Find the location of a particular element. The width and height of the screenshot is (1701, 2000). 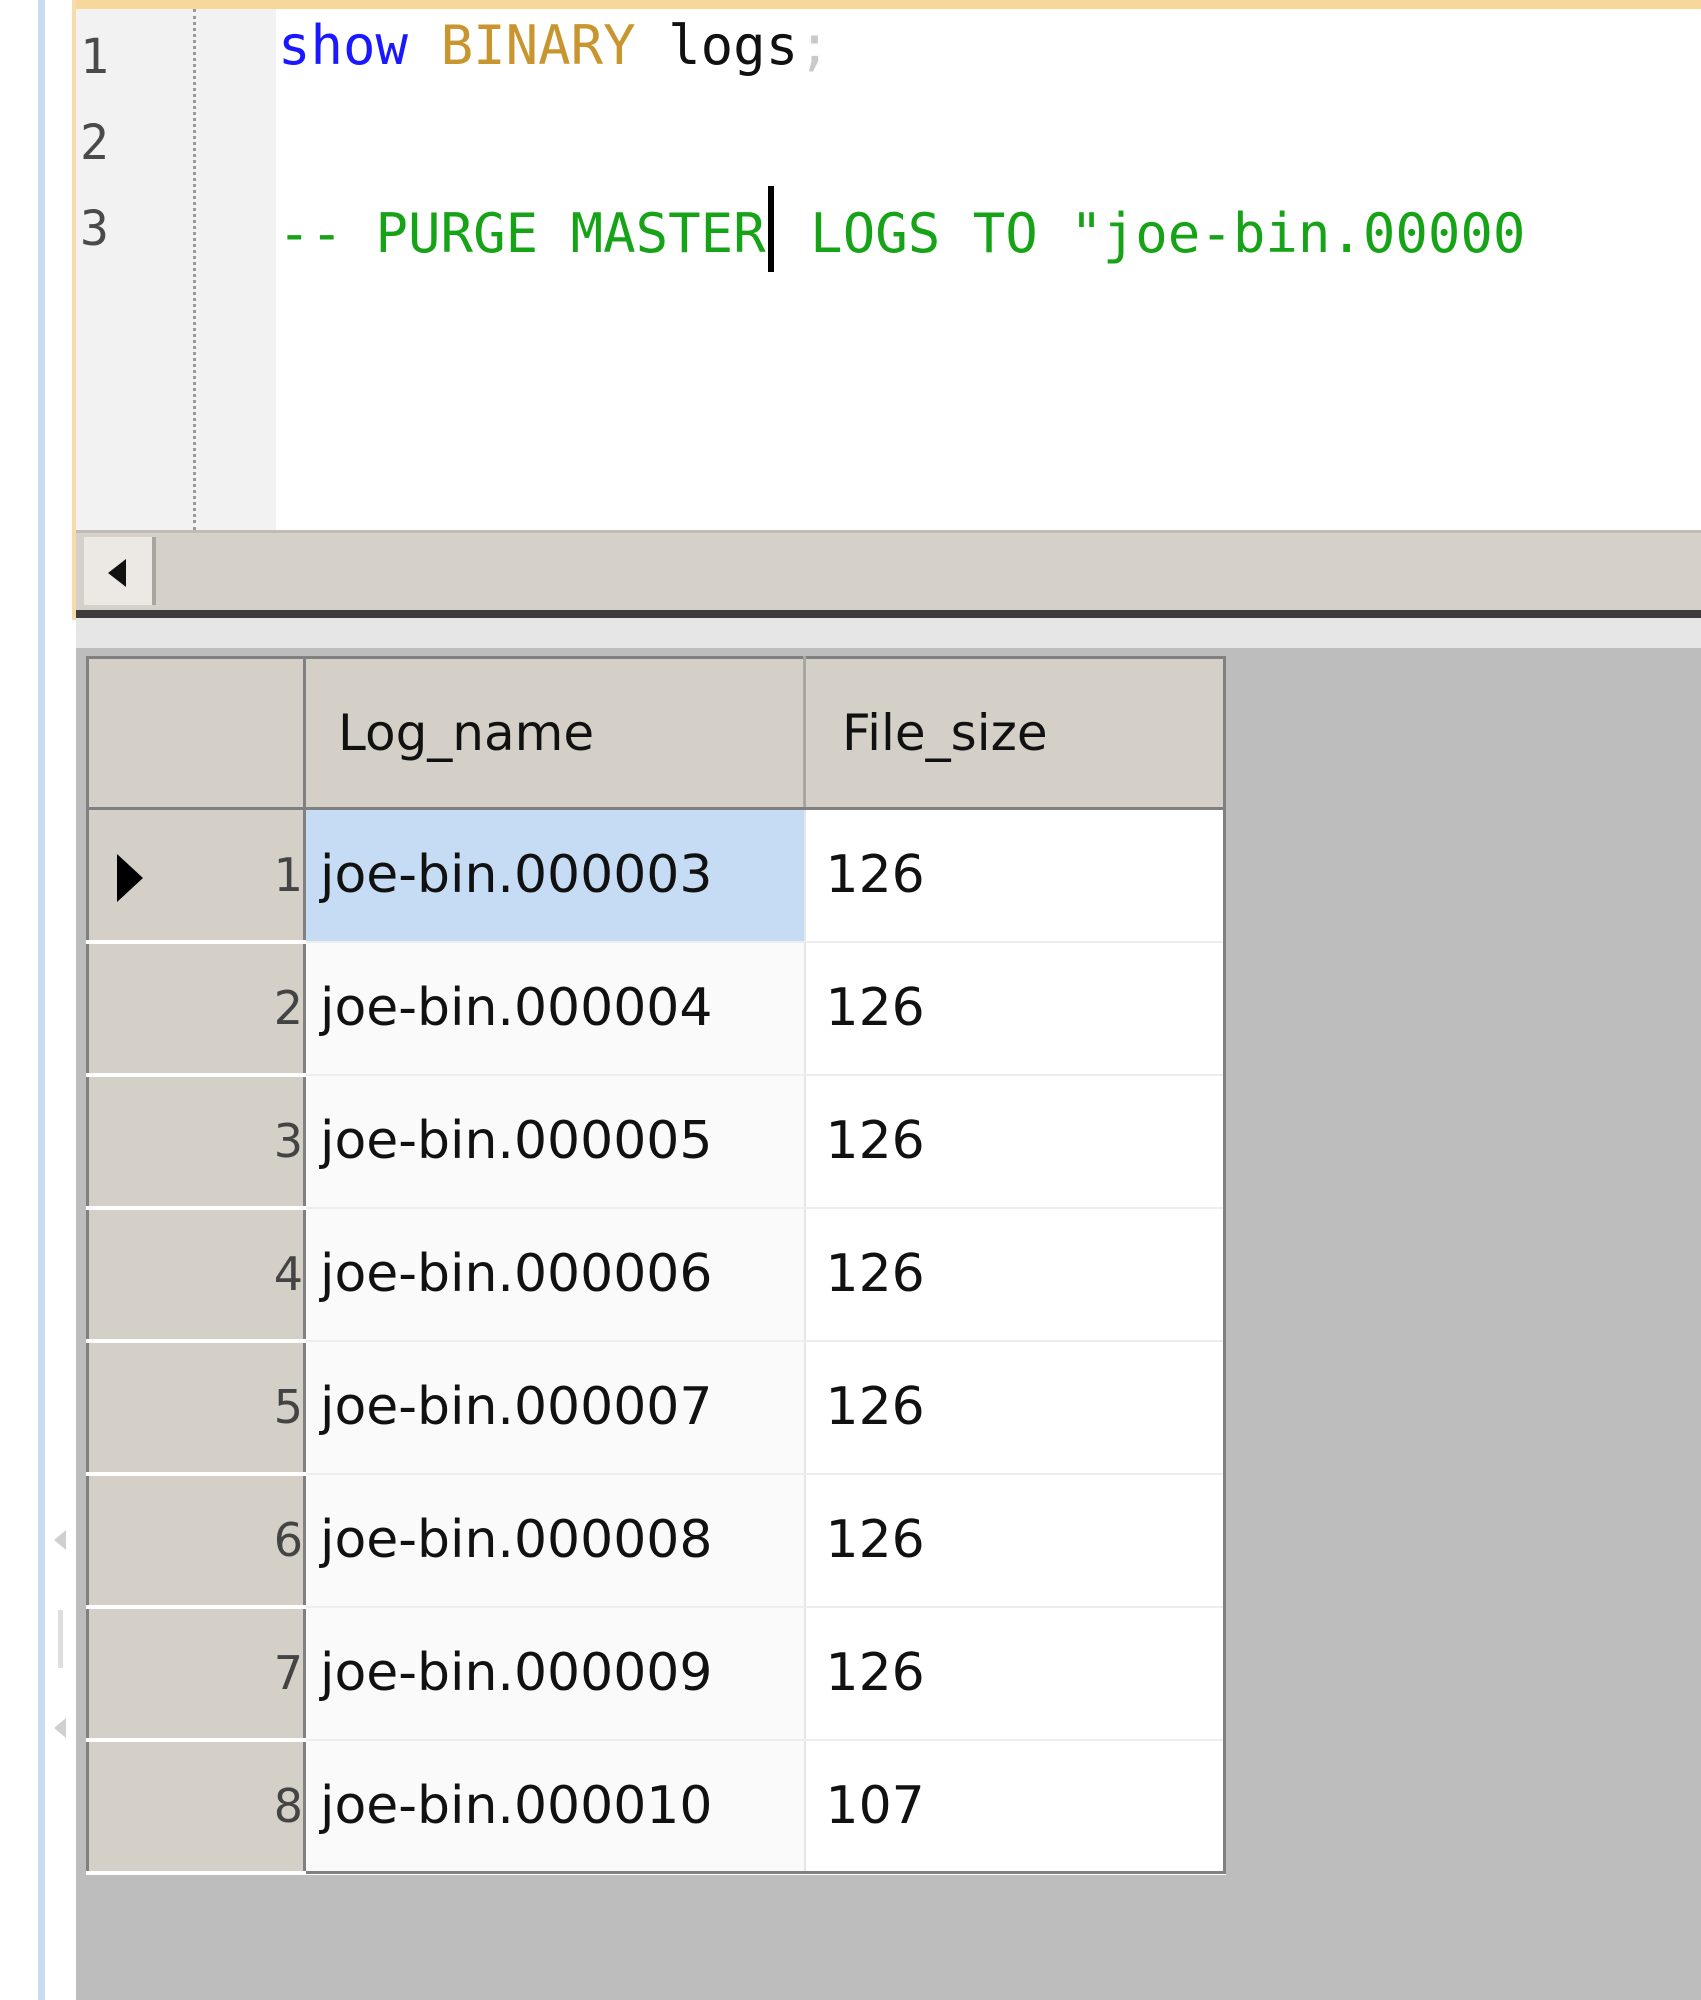

current-row-pointer-icon is located at coordinates (130, 878).